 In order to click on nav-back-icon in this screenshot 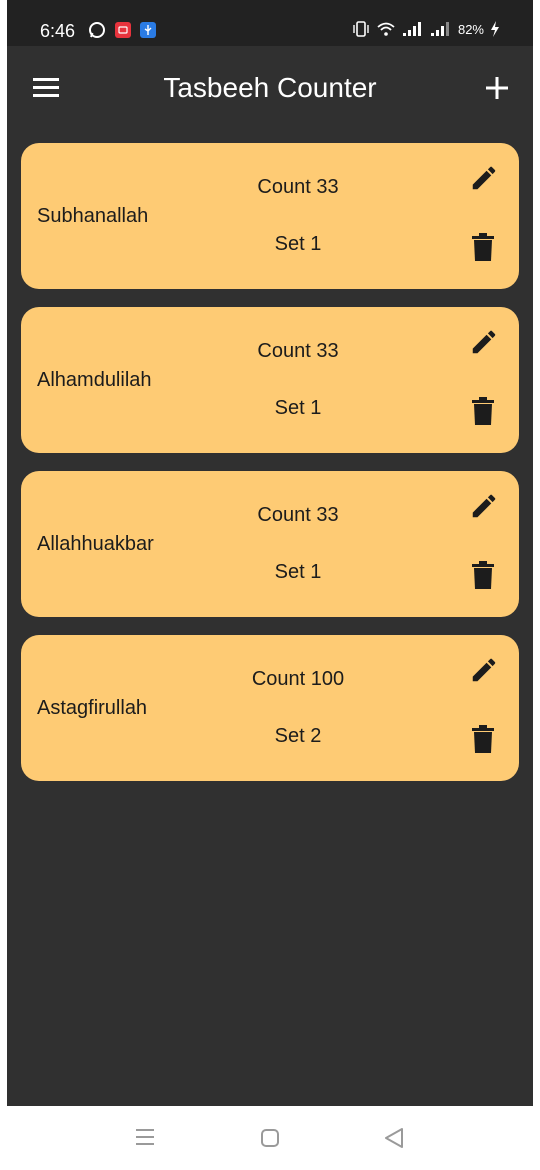, I will do `click(394, 1138)`.